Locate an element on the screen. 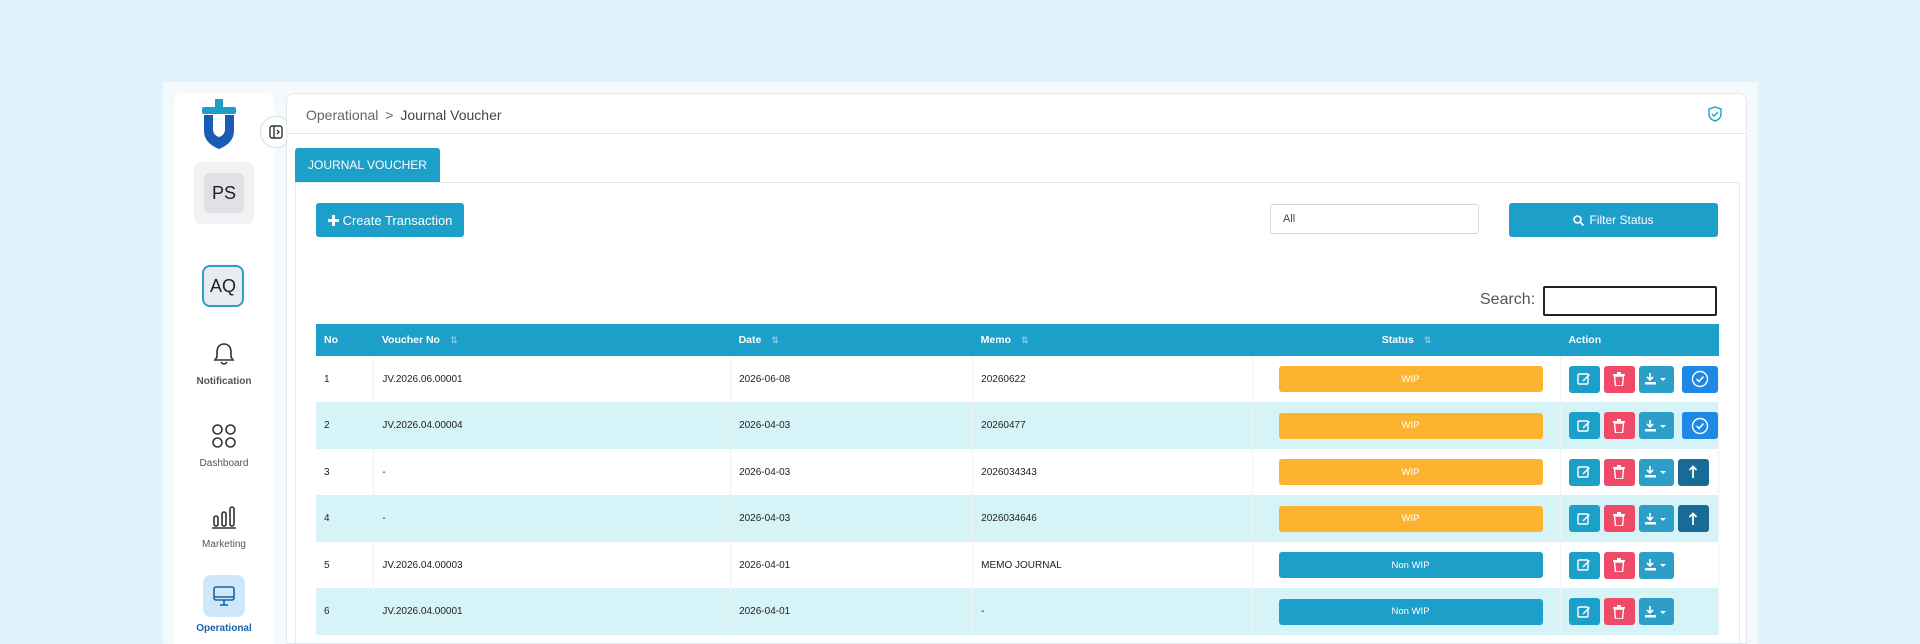  sidebar-item-dashboard: Dashboard is located at coordinates (224, 445).